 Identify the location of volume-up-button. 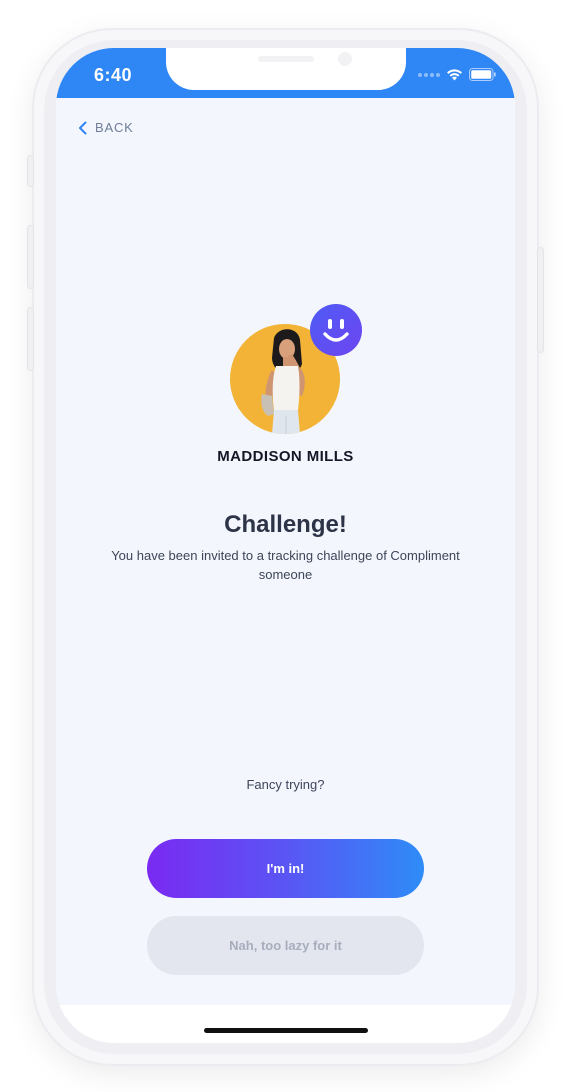
(30, 257).